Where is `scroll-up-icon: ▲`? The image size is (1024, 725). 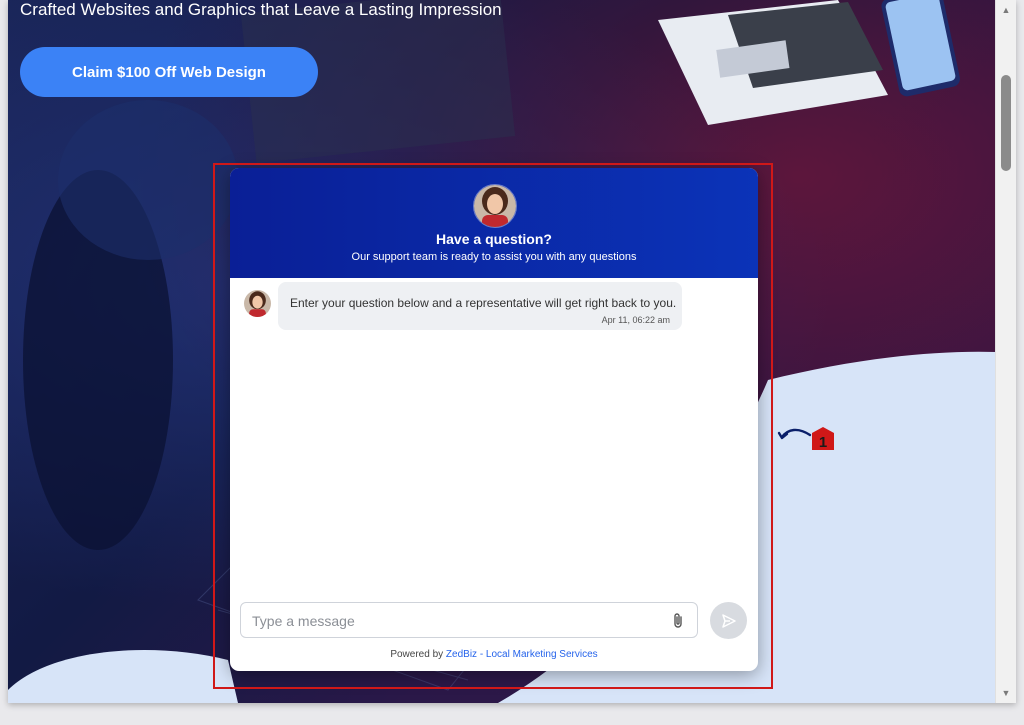
scroll-up-icon: ▲ is located at coordinates (1006, 10).